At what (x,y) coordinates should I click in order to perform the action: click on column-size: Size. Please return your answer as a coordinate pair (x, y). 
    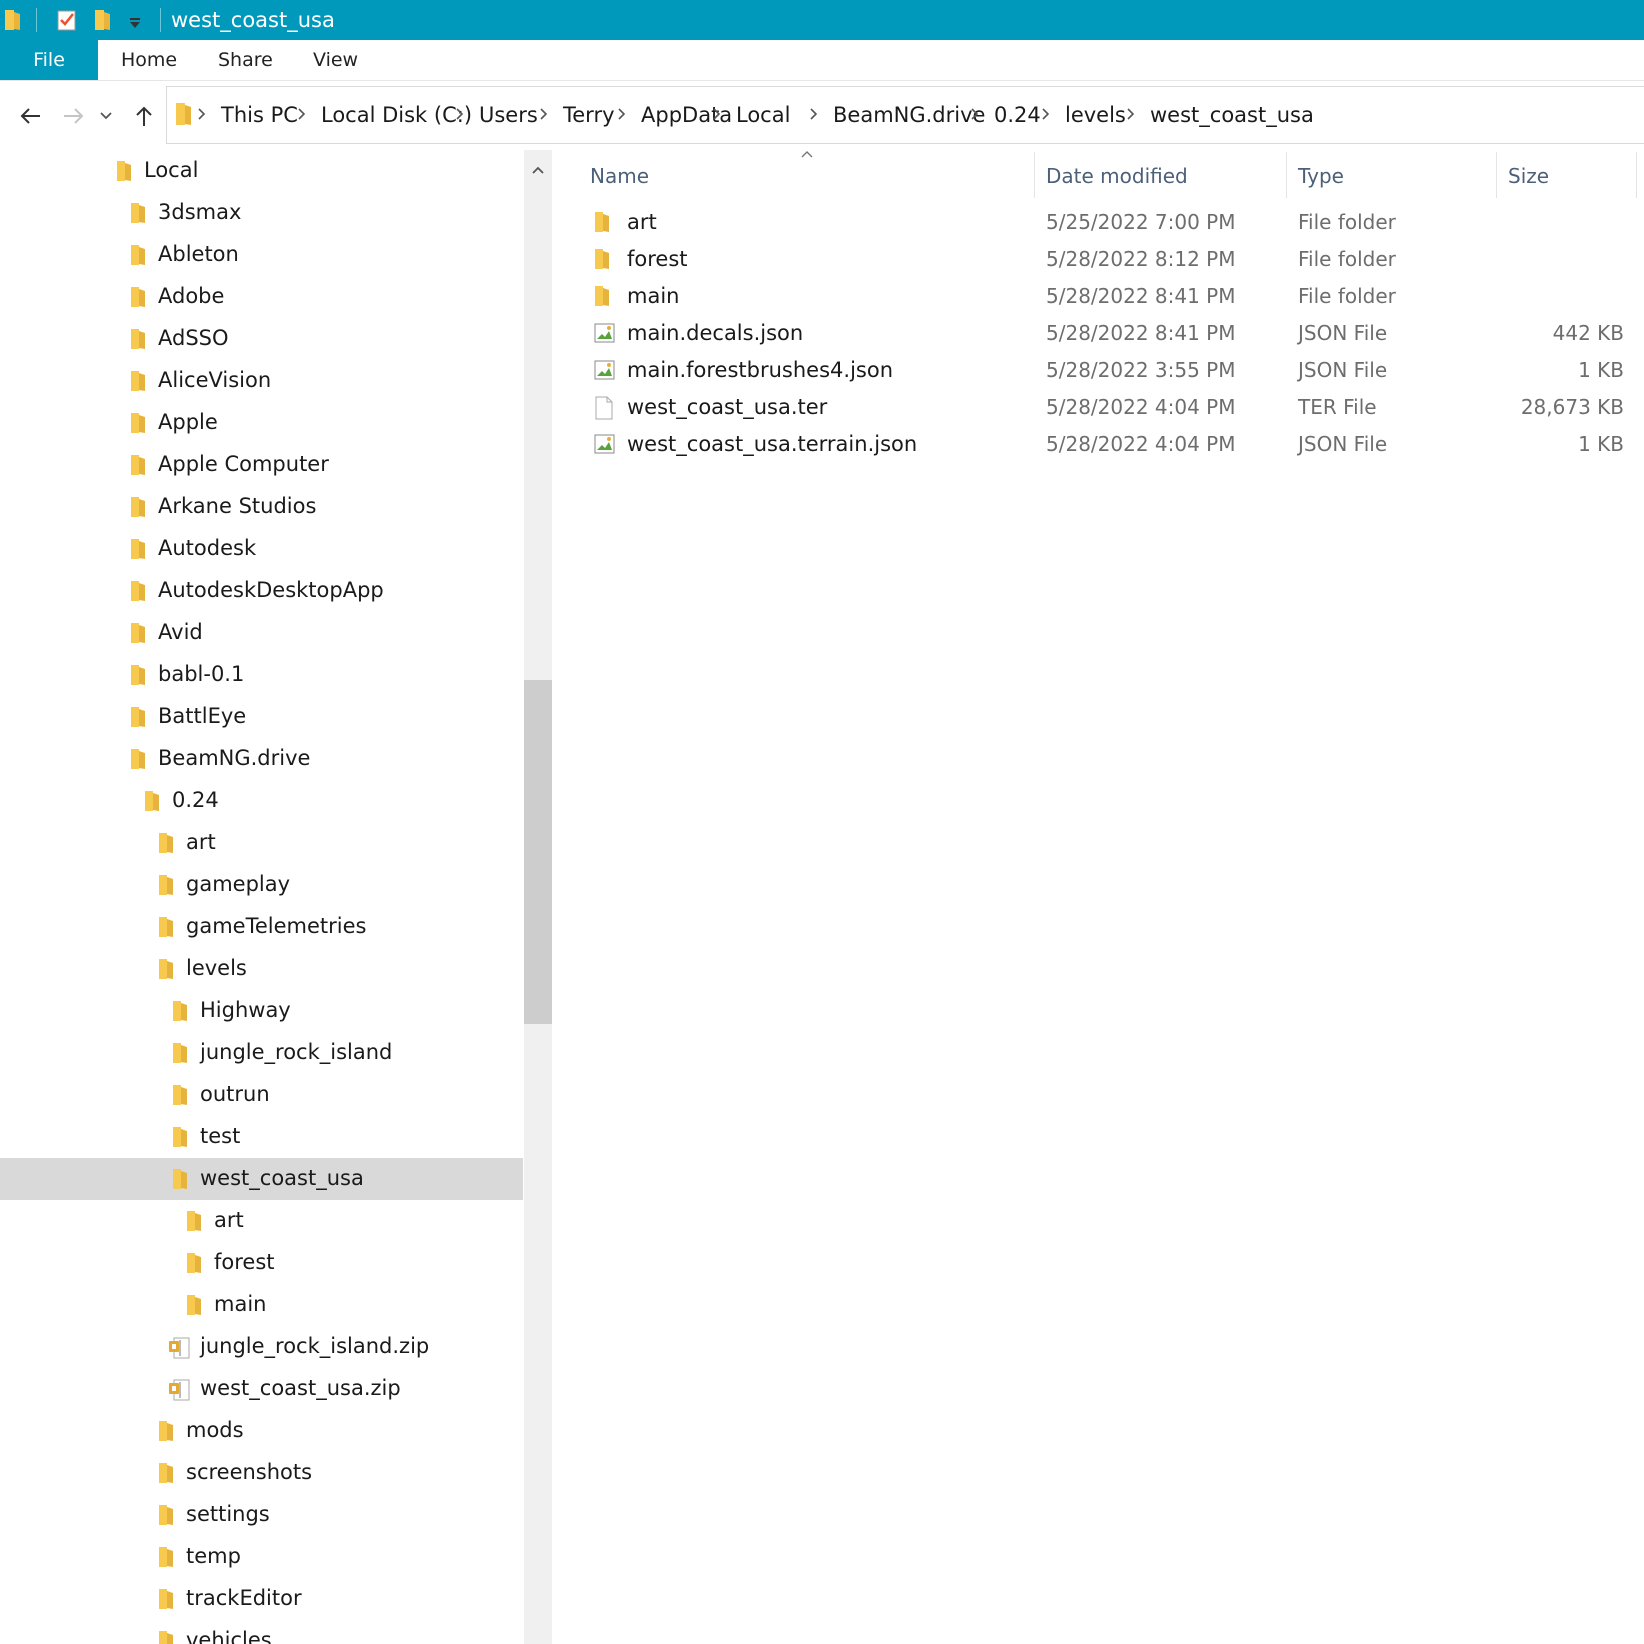
    Looking at the image, I should click on (1528, 176).